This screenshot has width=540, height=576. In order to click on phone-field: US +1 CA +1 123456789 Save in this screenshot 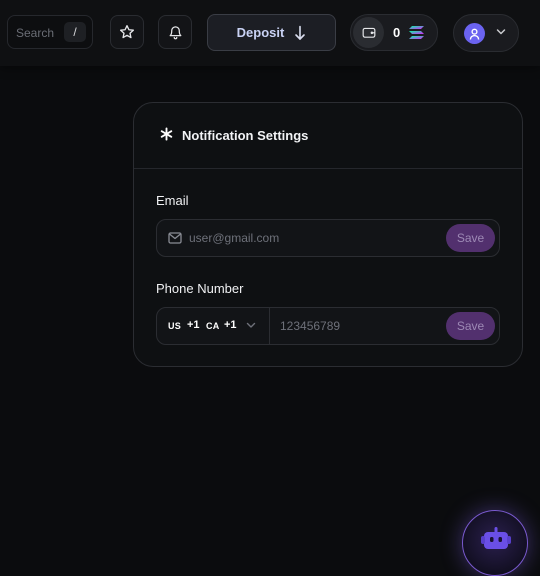, I will do `click(328, 326)`.